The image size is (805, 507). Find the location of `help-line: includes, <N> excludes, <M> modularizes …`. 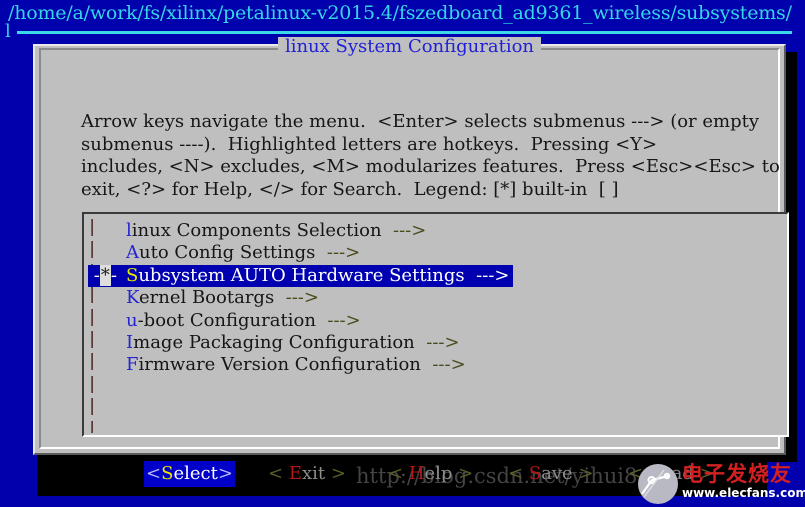

help-line: includes, <N> excludes, <M> modularizes … is located at coordinates (430, 166).